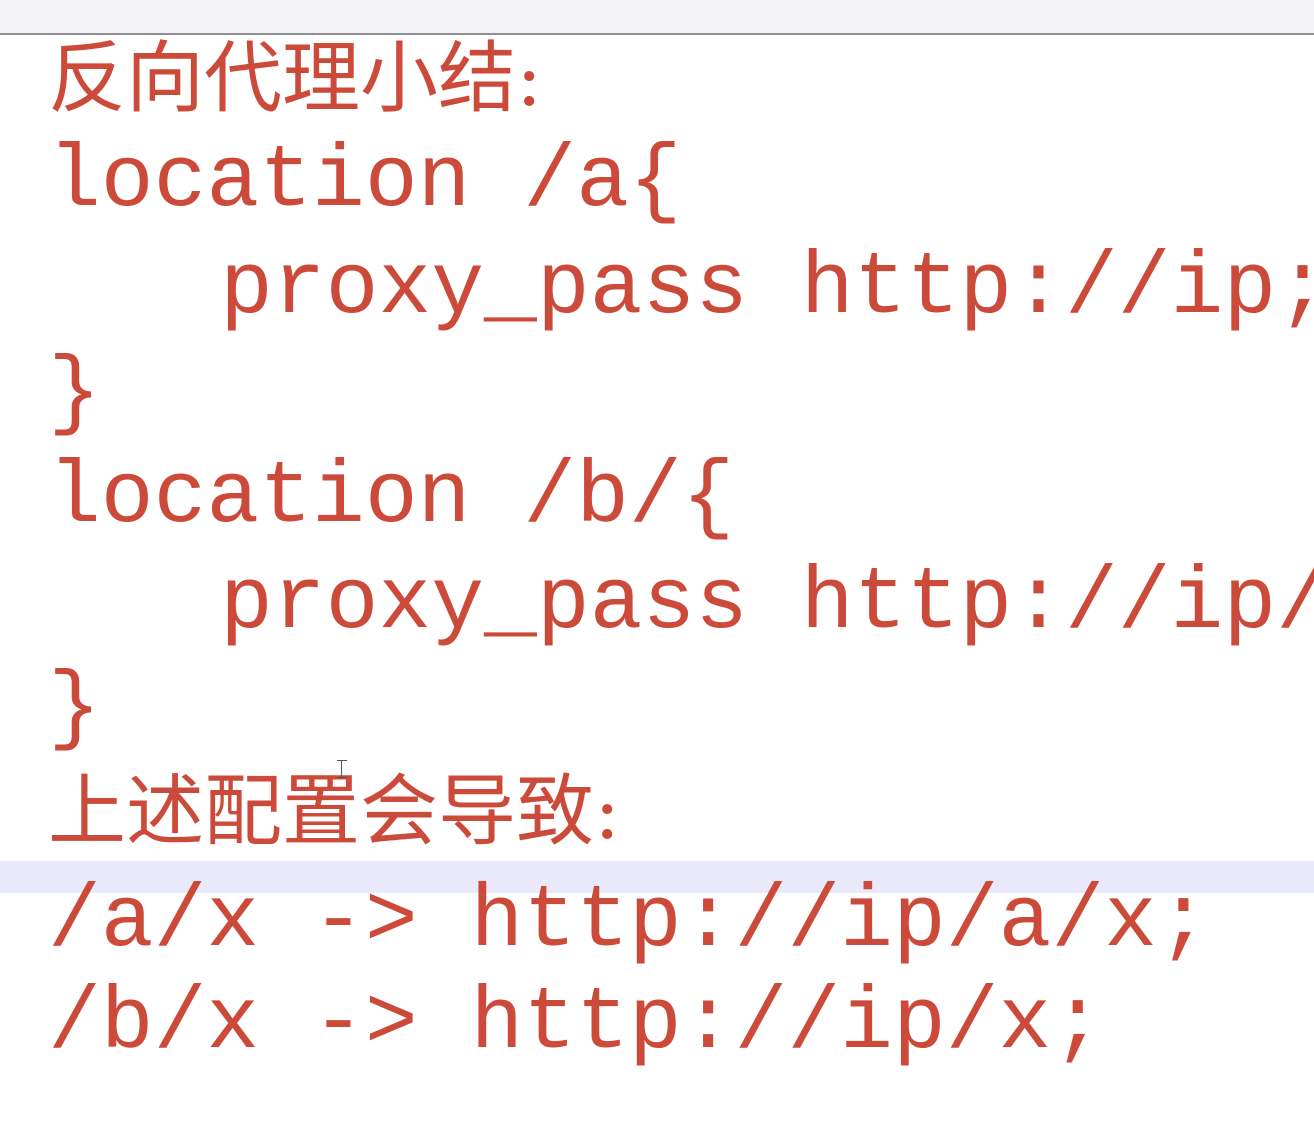 Image resolution: width=1314 pixels, height=1142 pixels. Describe the element at coordinates (629, 922) in the screenshot. I see `result-line-a: /a/x -> http://ip/a/x;` at that location.